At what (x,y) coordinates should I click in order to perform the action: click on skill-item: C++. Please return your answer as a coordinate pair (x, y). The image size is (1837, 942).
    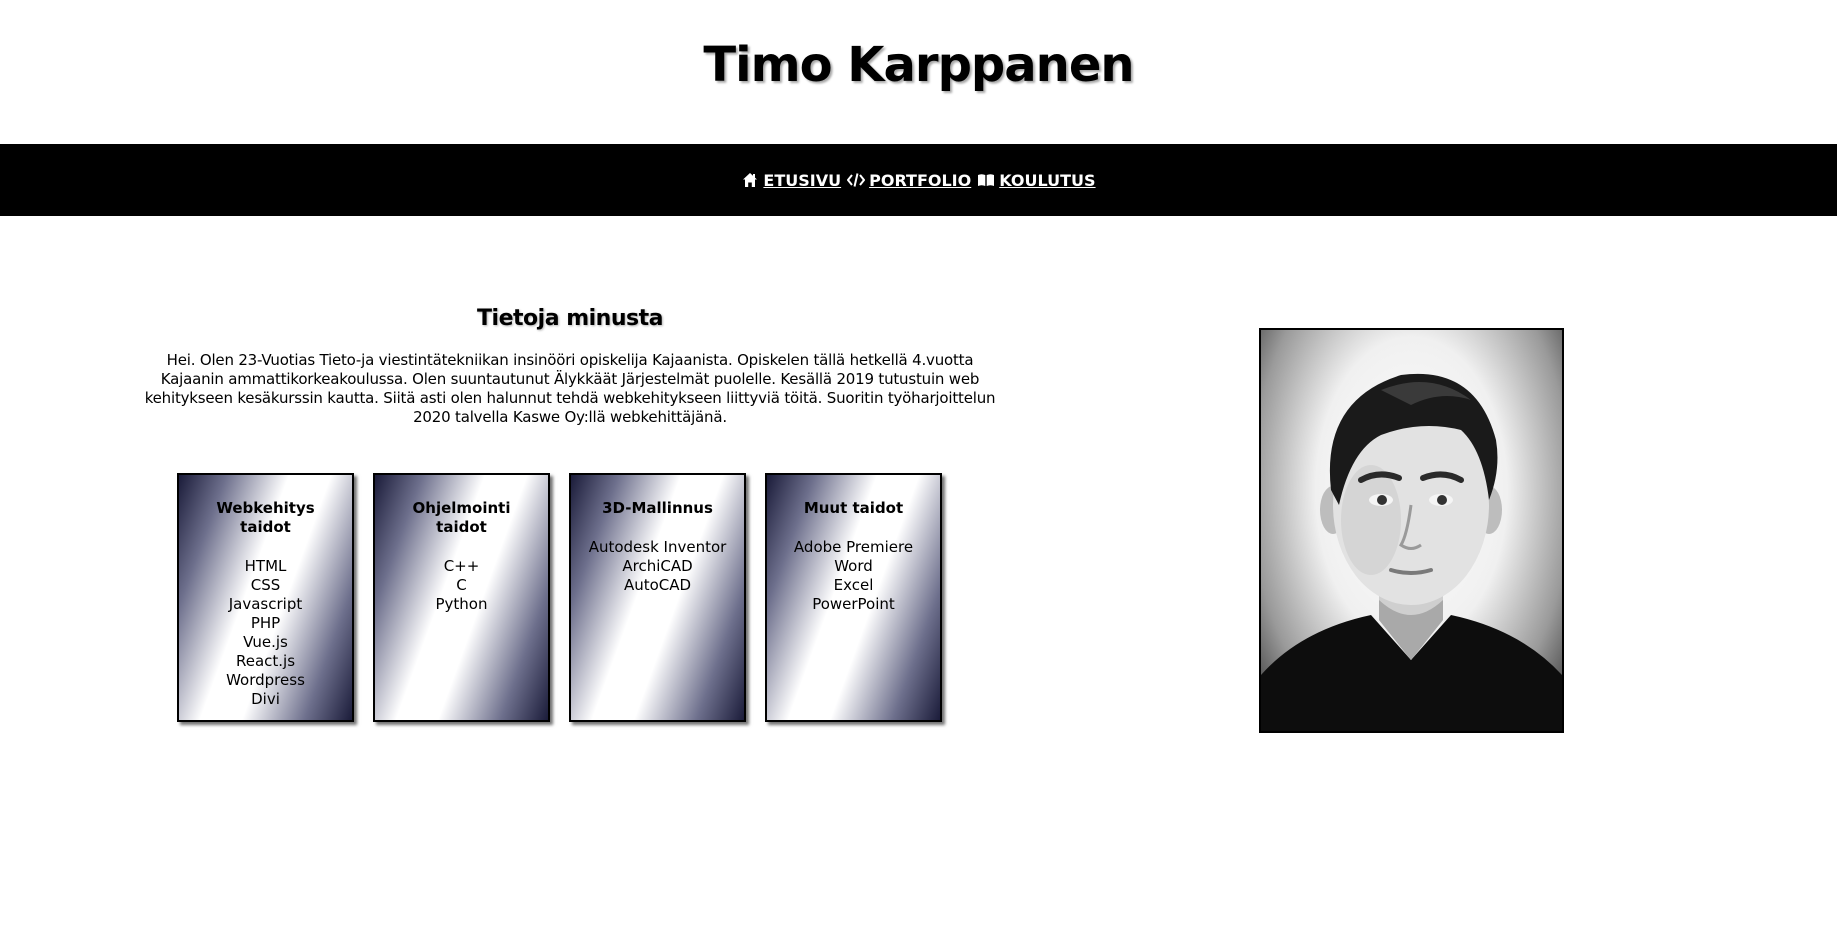
    Looking at the image, I should click on (461, 566).